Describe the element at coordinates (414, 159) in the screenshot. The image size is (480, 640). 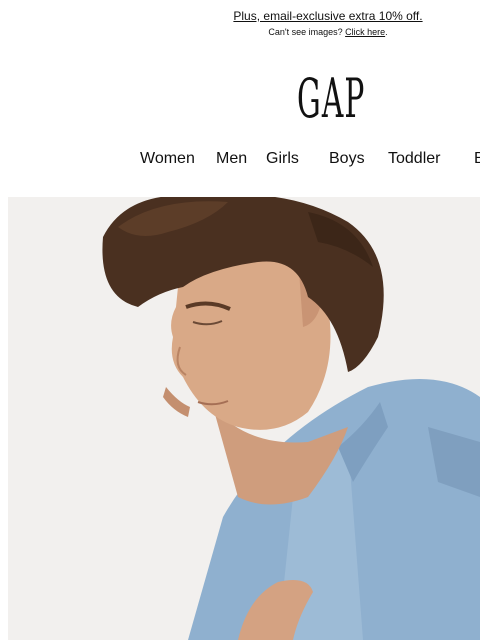
I see `nav-item-toddler: Toddler` at that location.